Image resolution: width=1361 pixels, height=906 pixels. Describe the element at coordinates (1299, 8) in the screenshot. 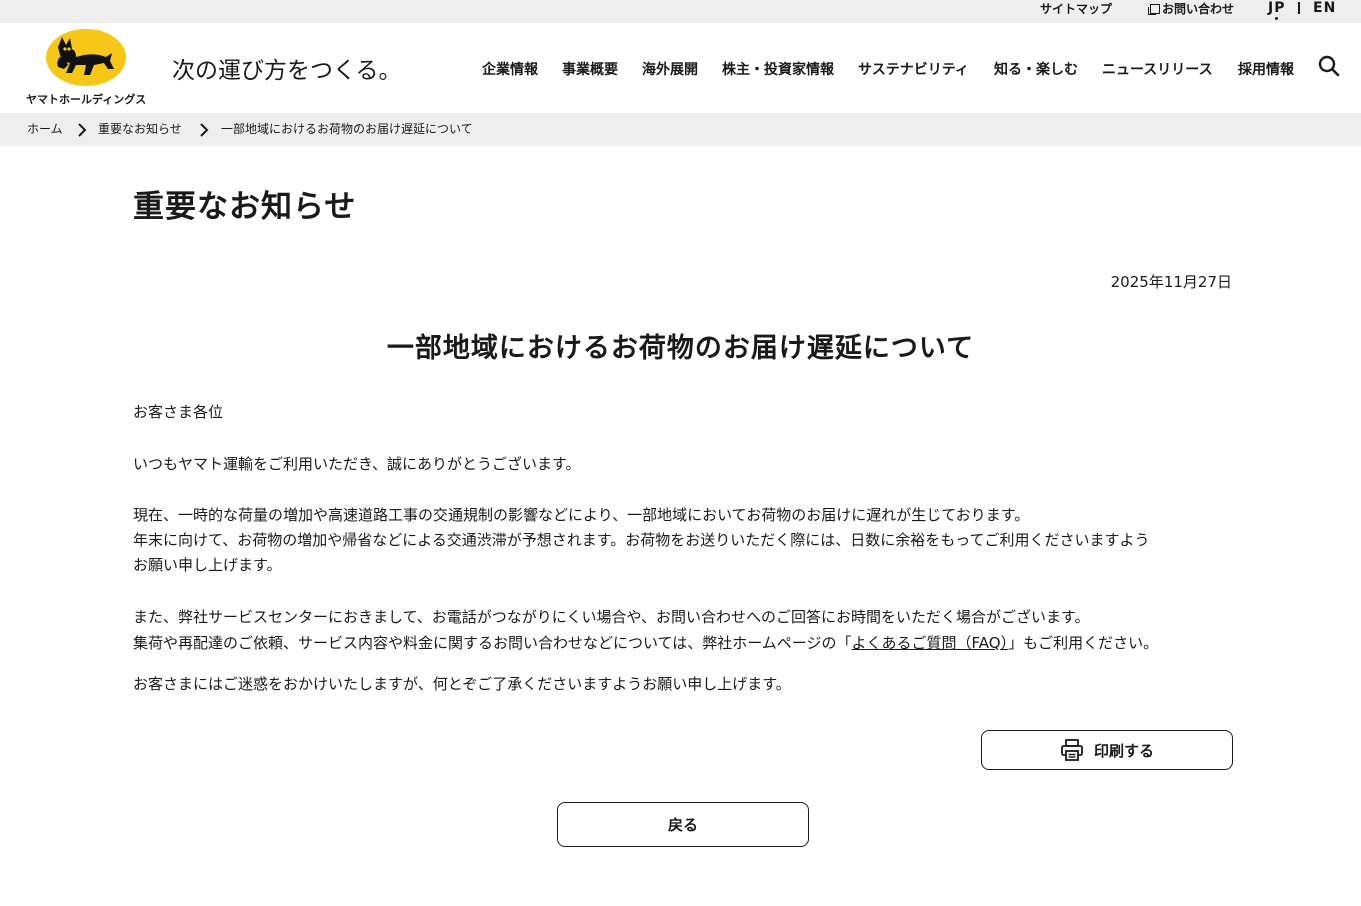

I see `lang-divider` at that location.